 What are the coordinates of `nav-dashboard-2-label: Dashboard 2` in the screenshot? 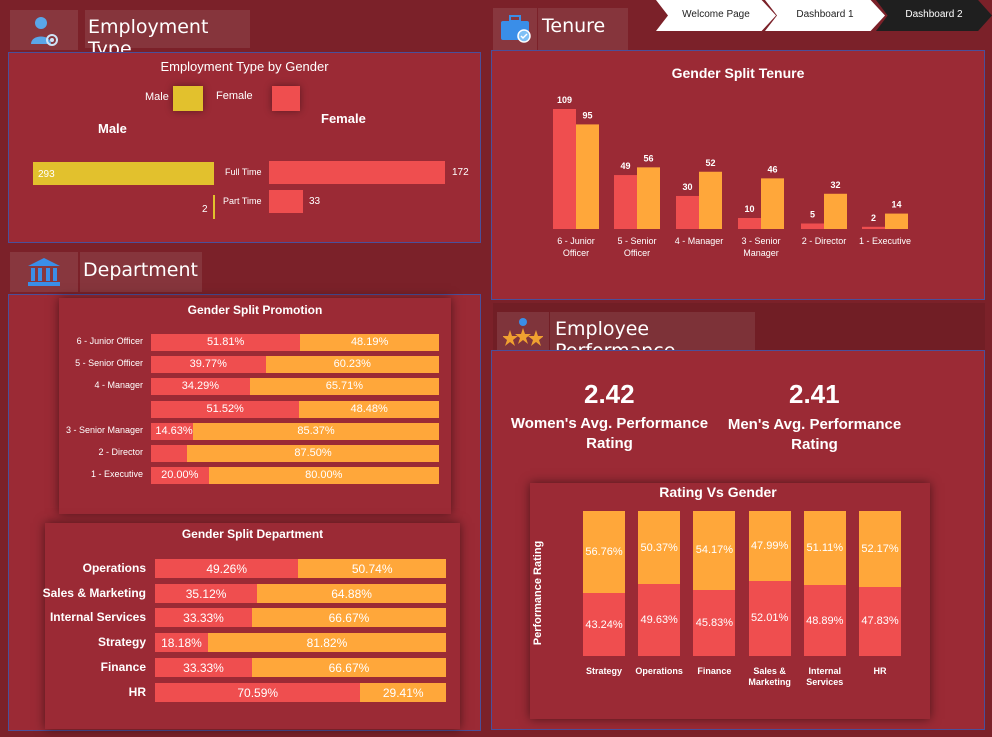 It's located at (934, 14).